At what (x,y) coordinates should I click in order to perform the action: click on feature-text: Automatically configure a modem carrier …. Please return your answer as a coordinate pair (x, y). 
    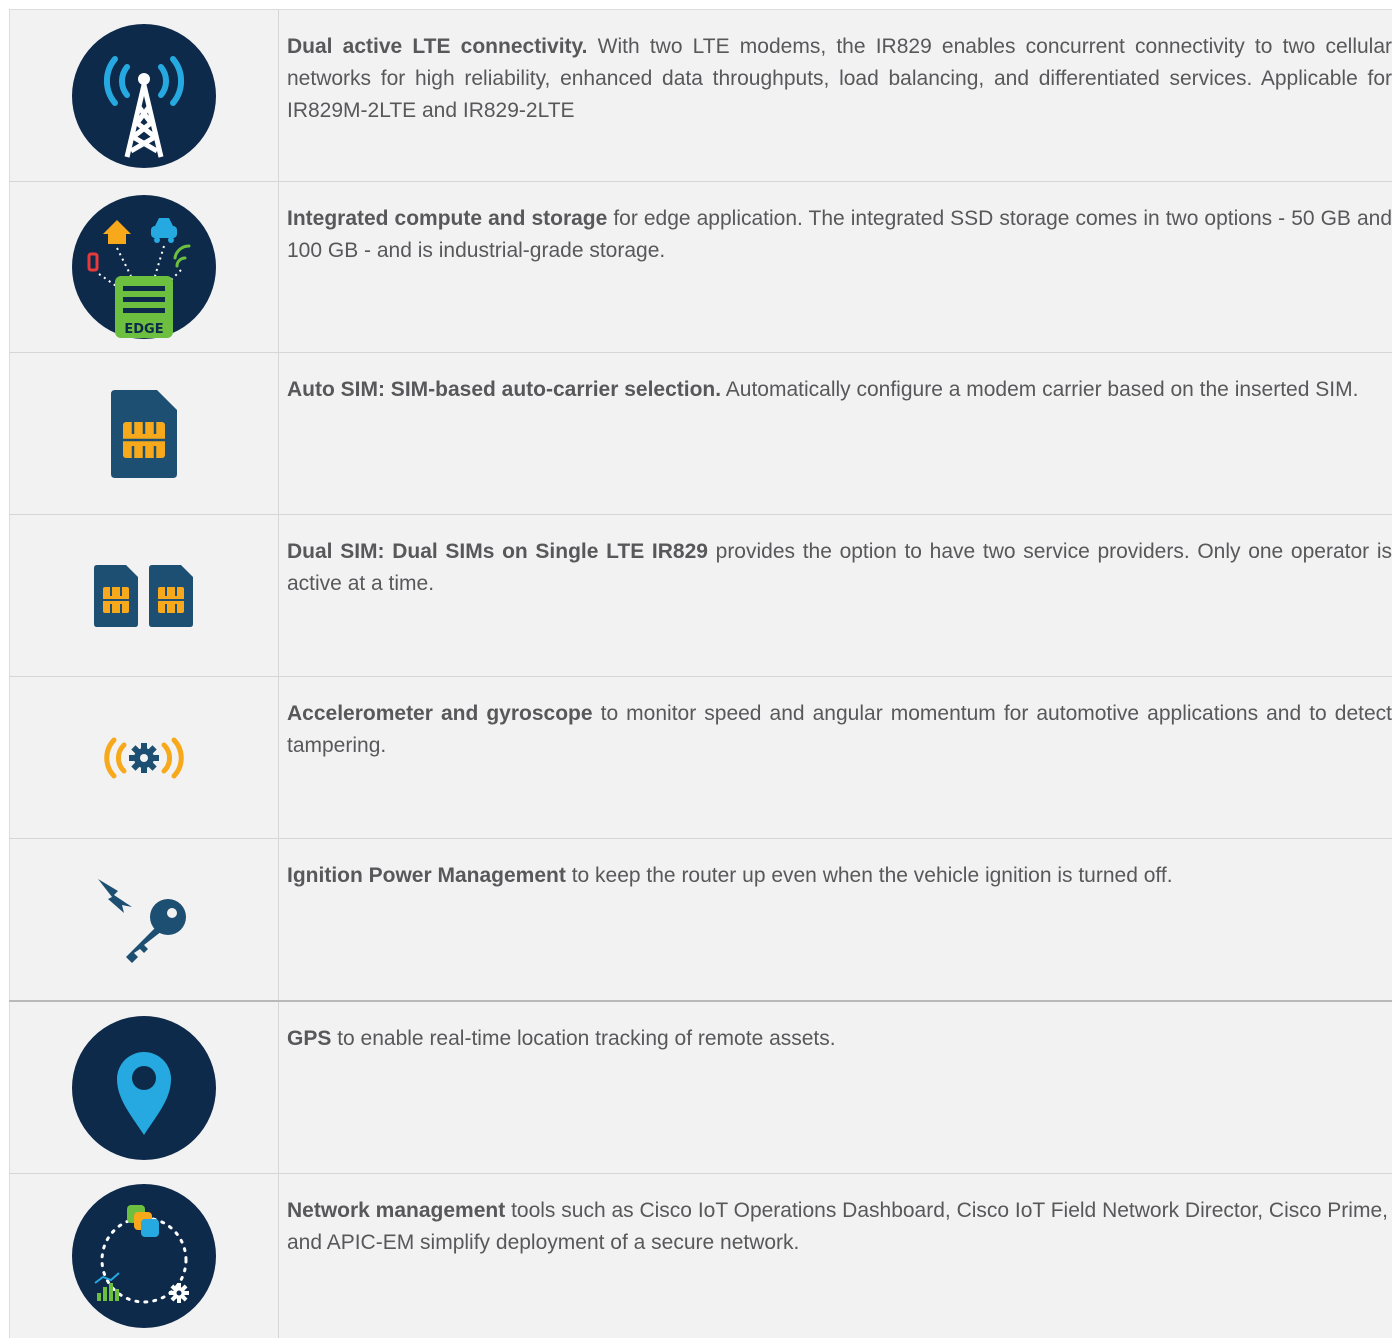
    Looking at the image, I should click on (1040, 389).